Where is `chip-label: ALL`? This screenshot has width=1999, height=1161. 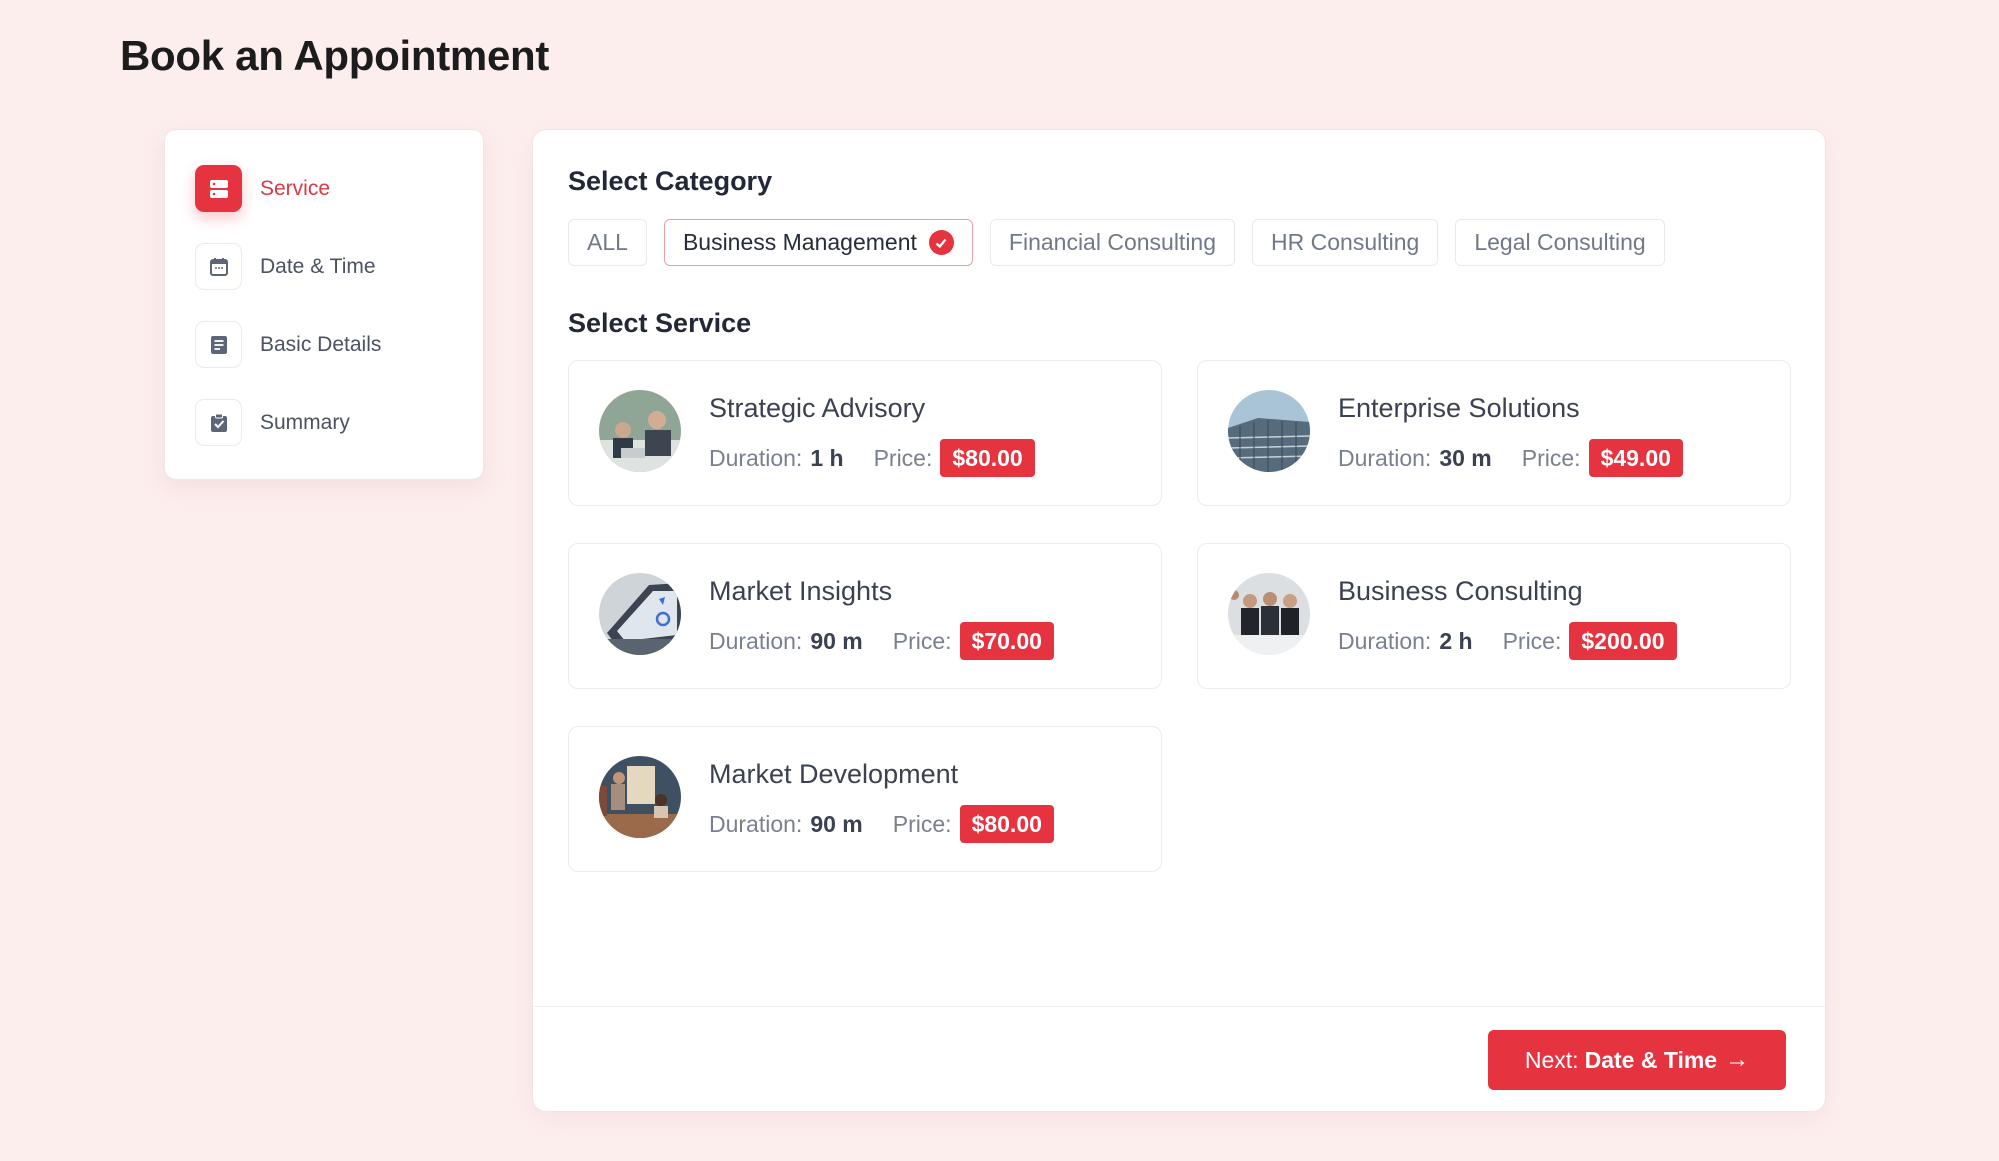
chip-label: ALL is located at coordinates (607, 242).